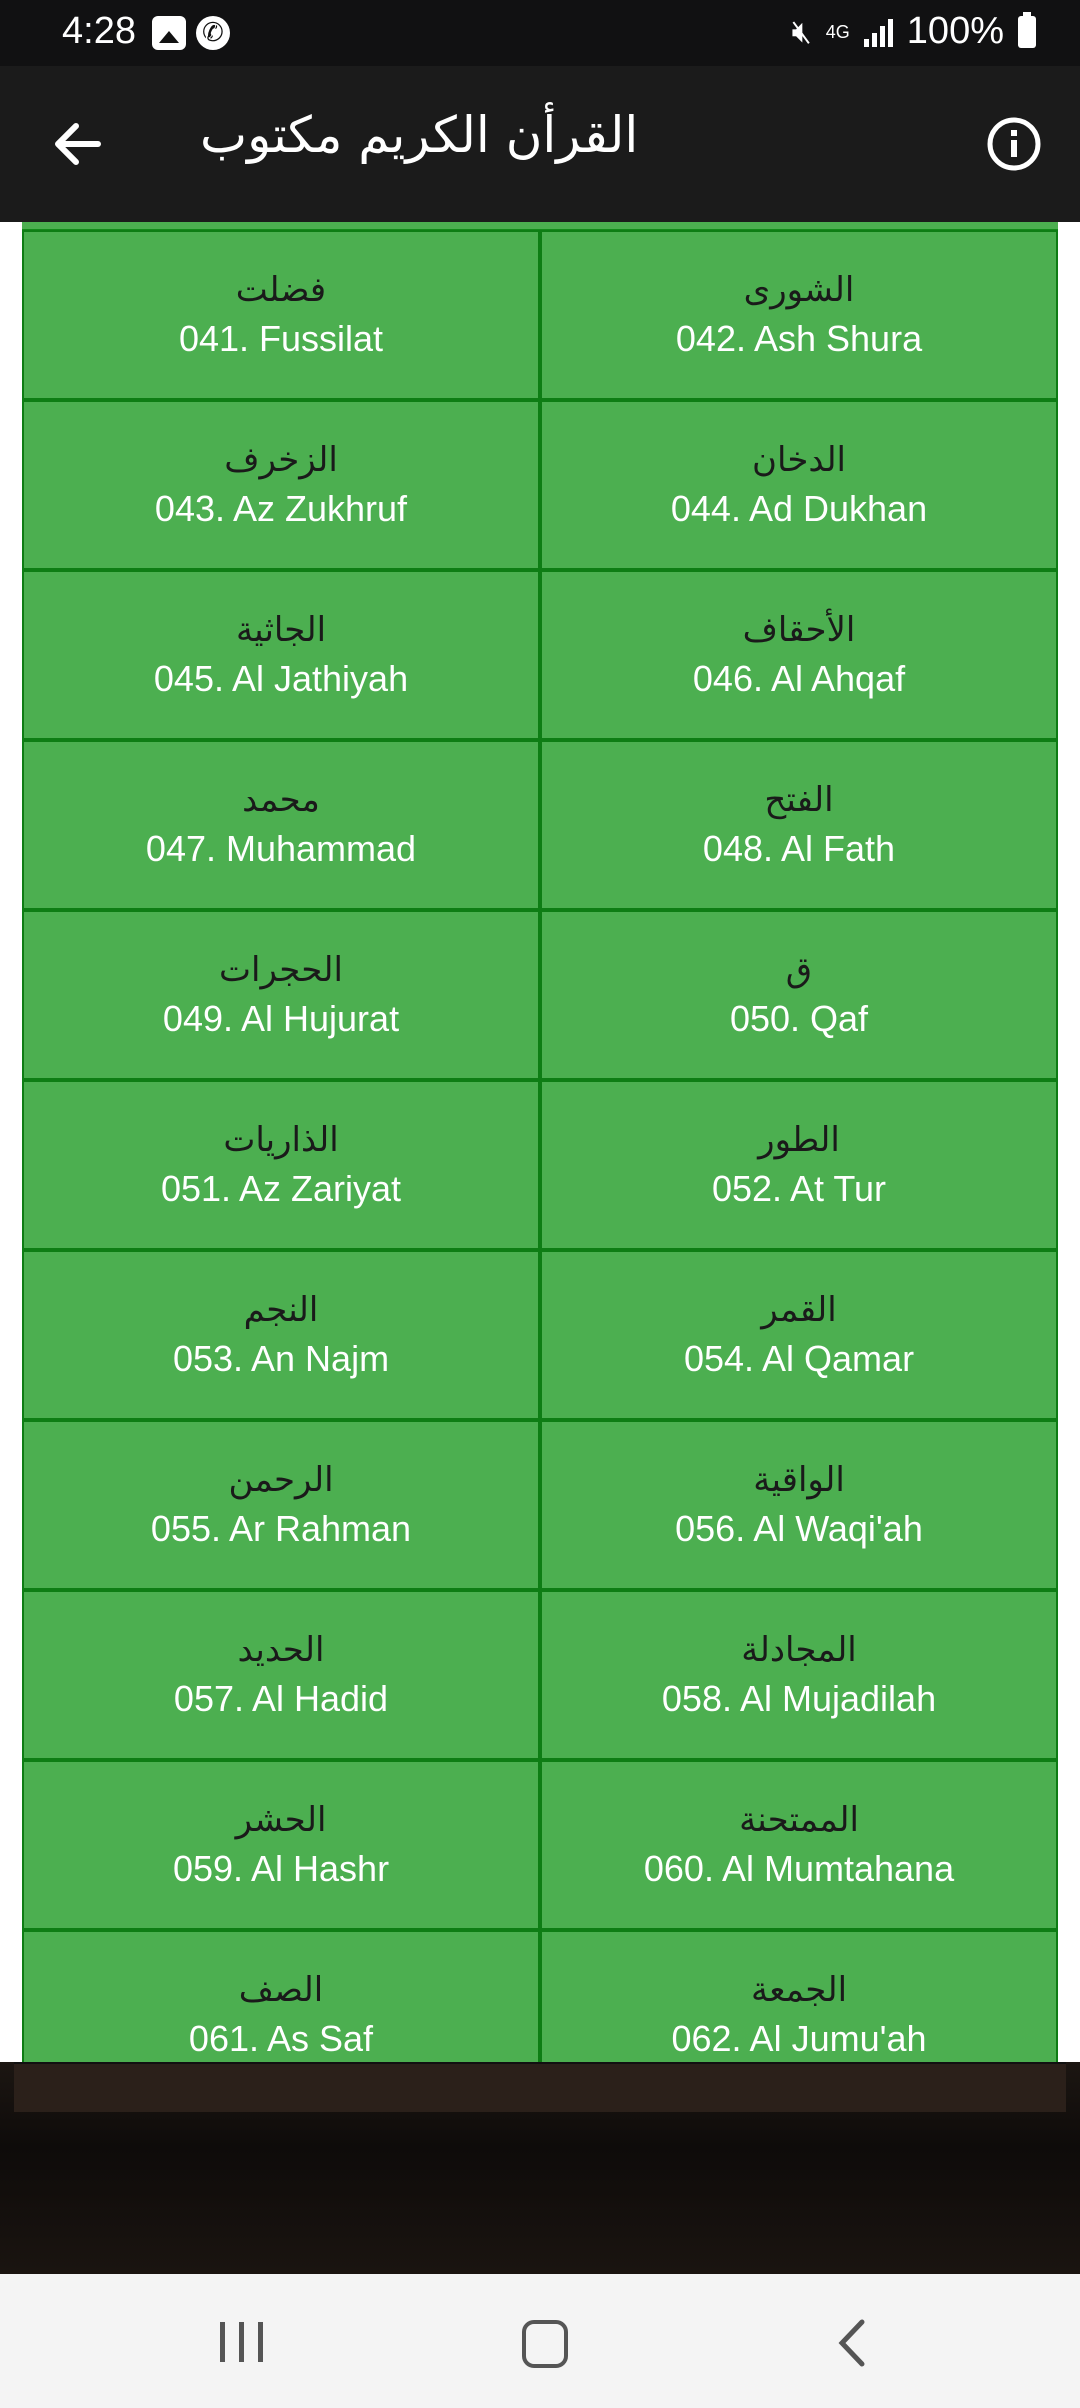 The width and height of the screenshot is (1080, 2408). What do you see at coordinates (281, 848) in the screenshot?
I see `surah-english-name: 047. Muhammad` at bounding box center [281, 848].